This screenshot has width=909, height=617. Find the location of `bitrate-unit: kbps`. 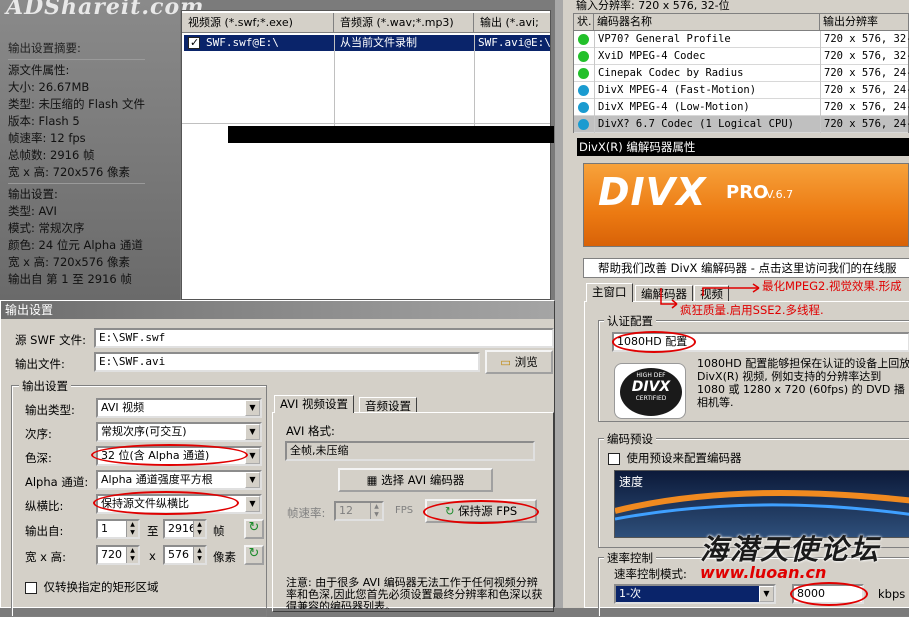

bitrate-unit: kbps is located at coordinates (892, 594).